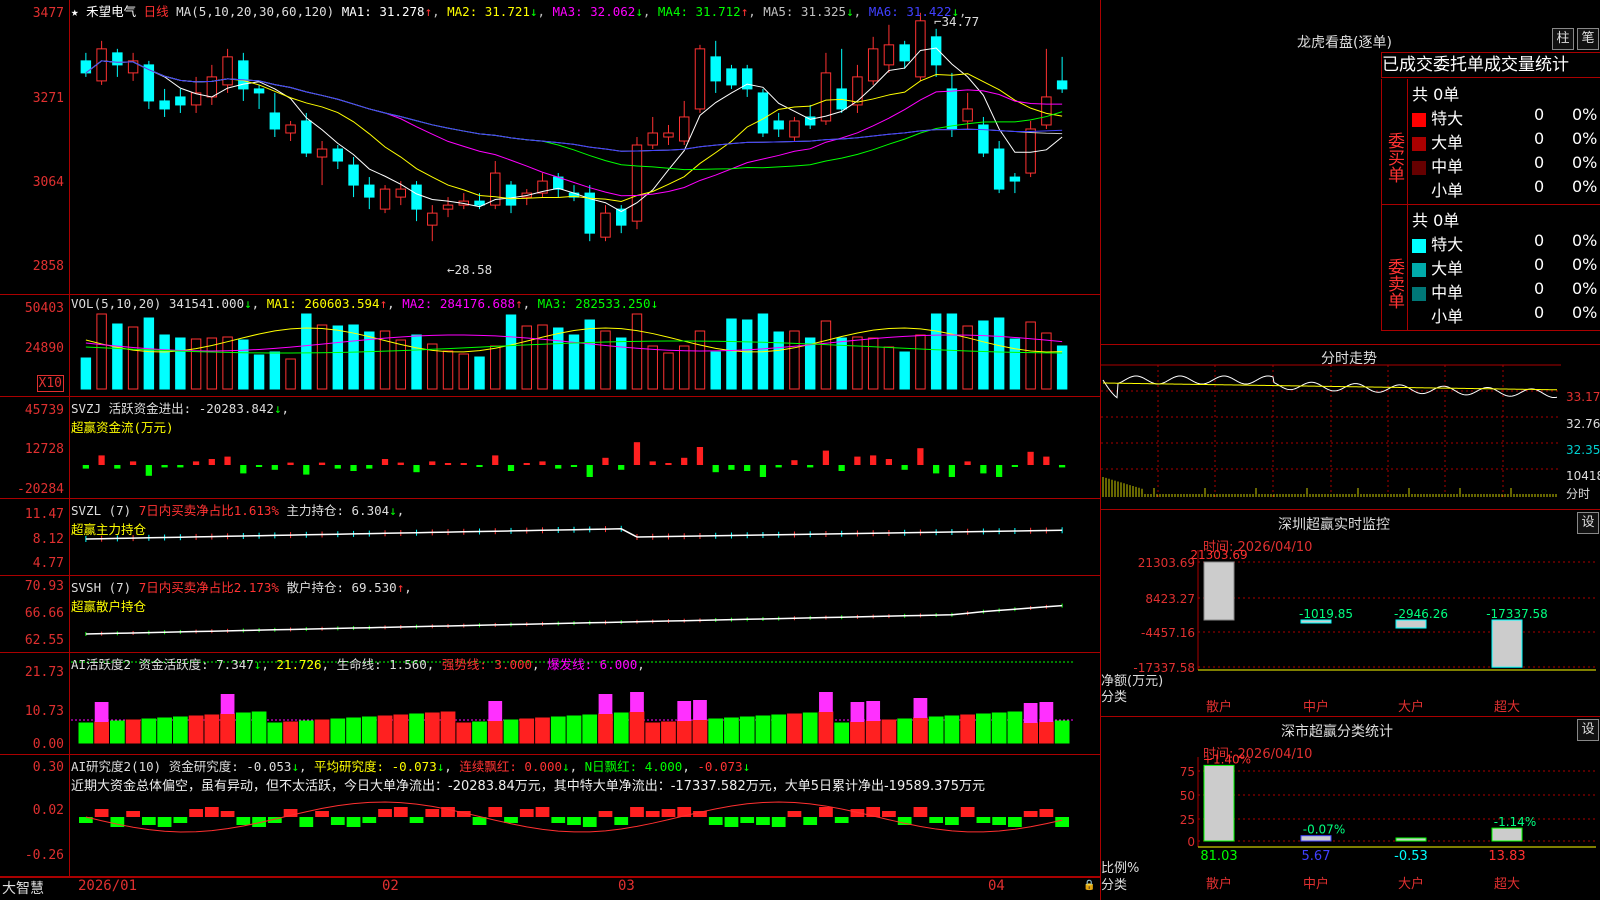 The height and width of the screenshot is (900, 1600). Describe the element at coordinates (1458, 65) in the screenshot. I see `tab-orders: 委托单` at that location.